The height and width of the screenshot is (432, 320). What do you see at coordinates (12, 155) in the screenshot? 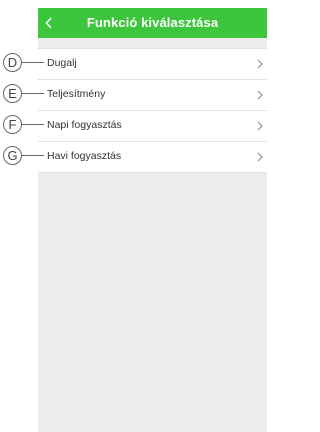
I see `callout-marker-g: G` at bounding box center [12, 155].